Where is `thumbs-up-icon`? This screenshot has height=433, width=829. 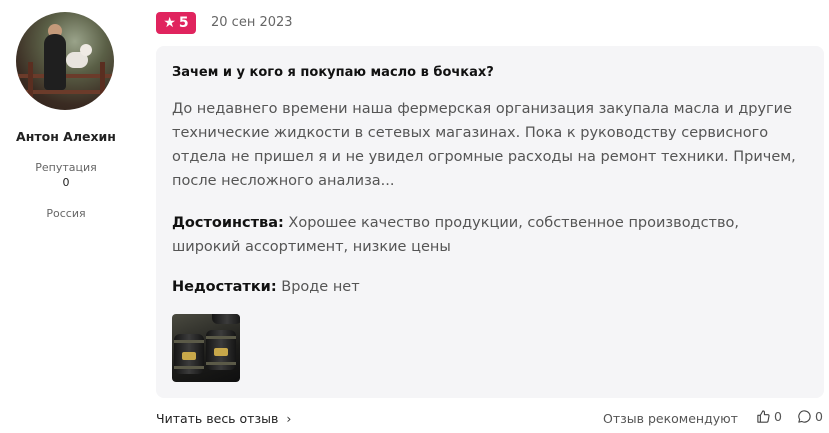
thumbs-up-icon is located at coordinates (763, 416).